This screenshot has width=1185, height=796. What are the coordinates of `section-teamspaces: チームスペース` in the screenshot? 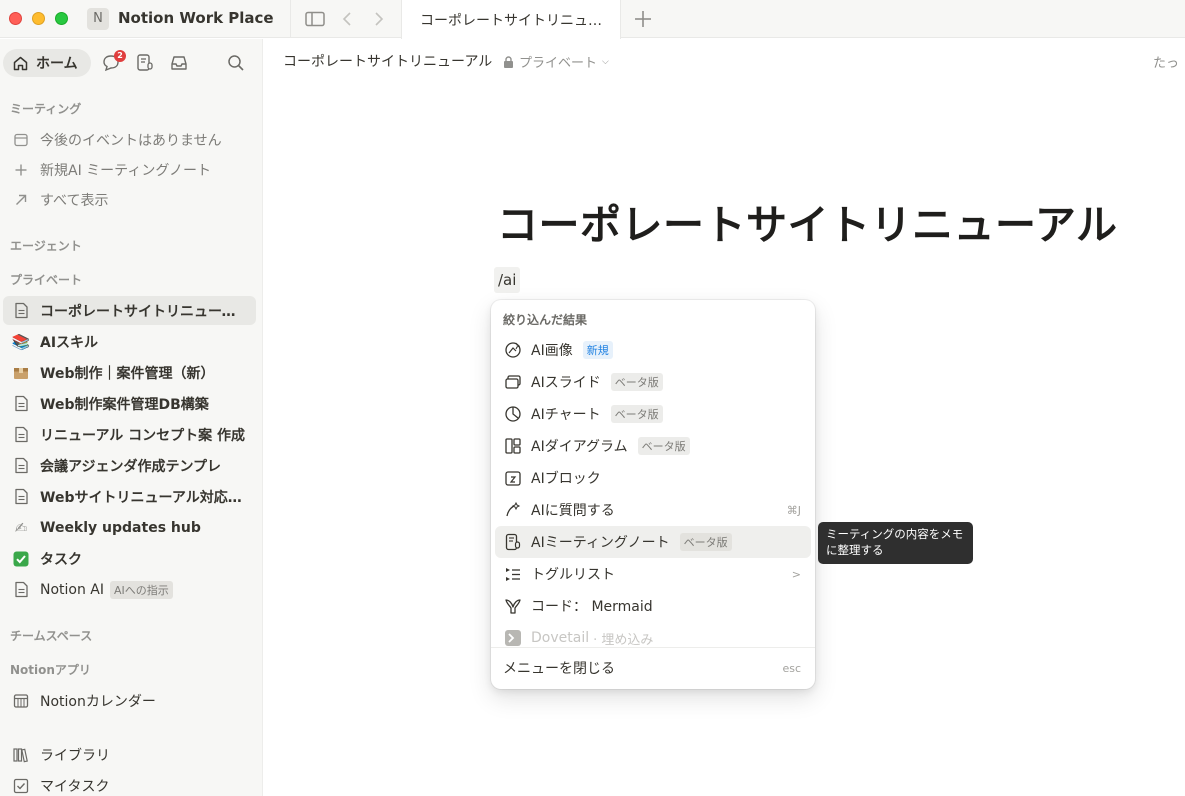 It's located at (51, 635).